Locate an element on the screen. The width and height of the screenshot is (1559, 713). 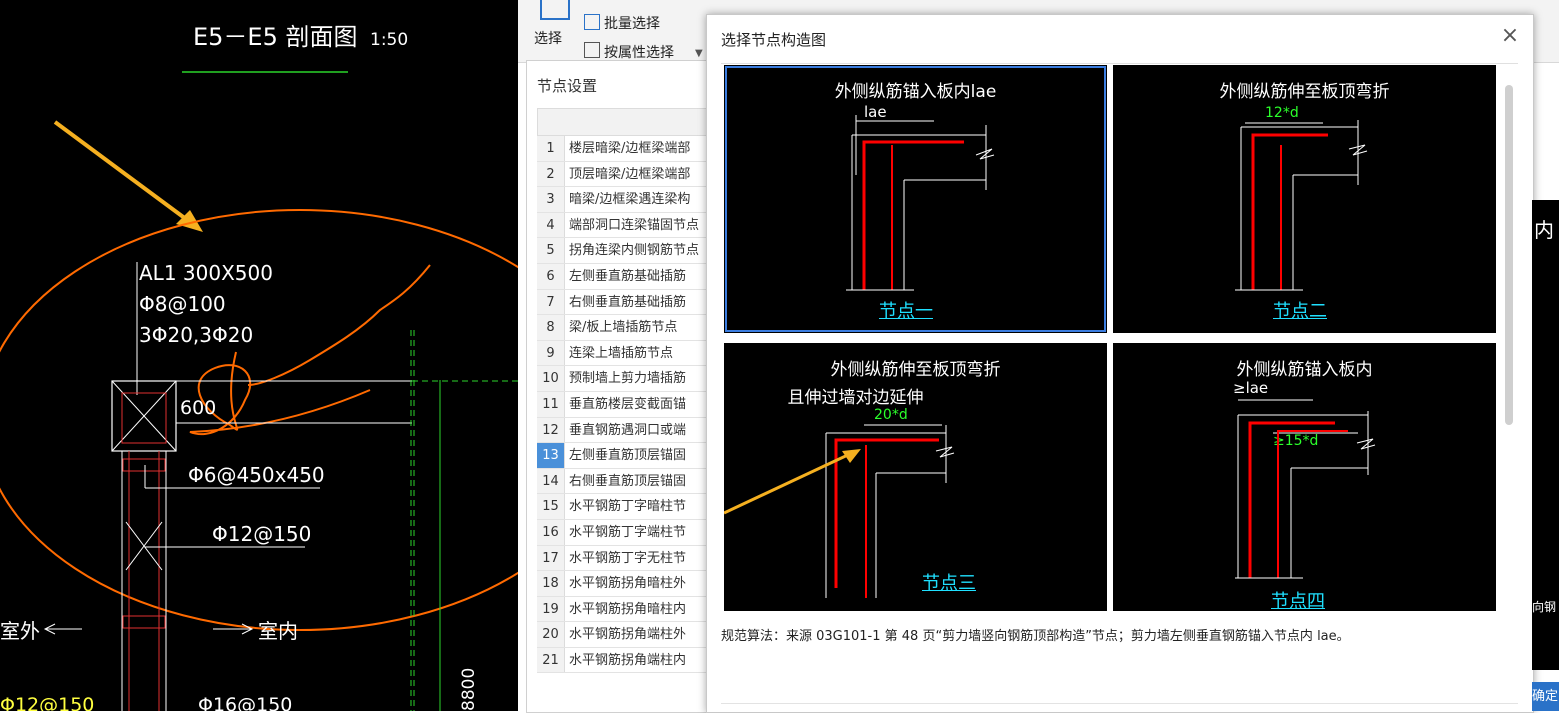
table-row: 20 水平钢筋拐角端柱外 is located at coordinates (627, 635).